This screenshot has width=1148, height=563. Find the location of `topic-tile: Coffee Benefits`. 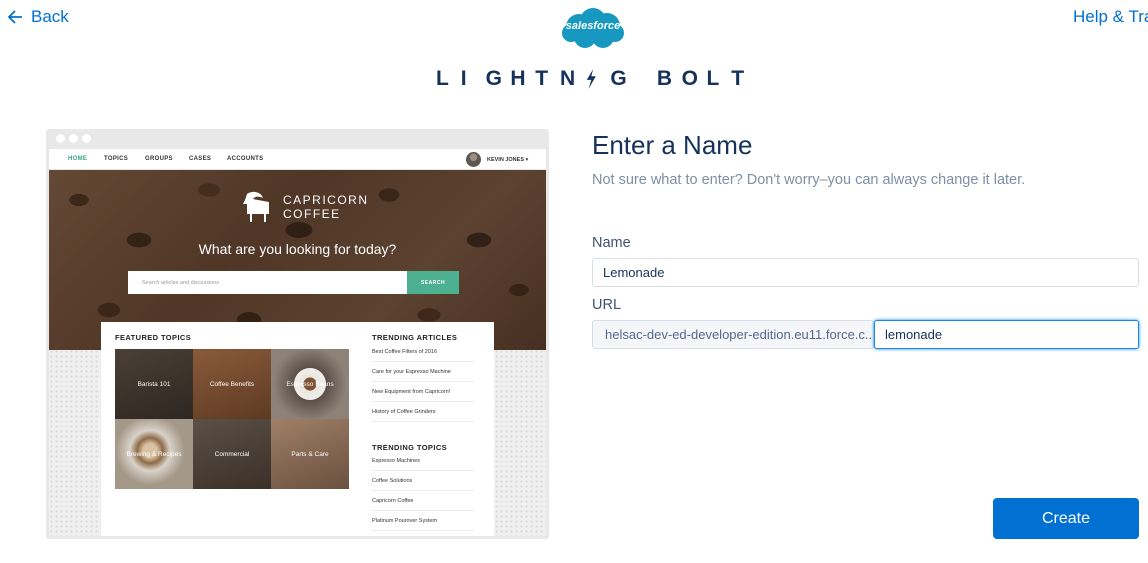

topic-tile: Coffee Benefits is located at coordinates (232, 384).